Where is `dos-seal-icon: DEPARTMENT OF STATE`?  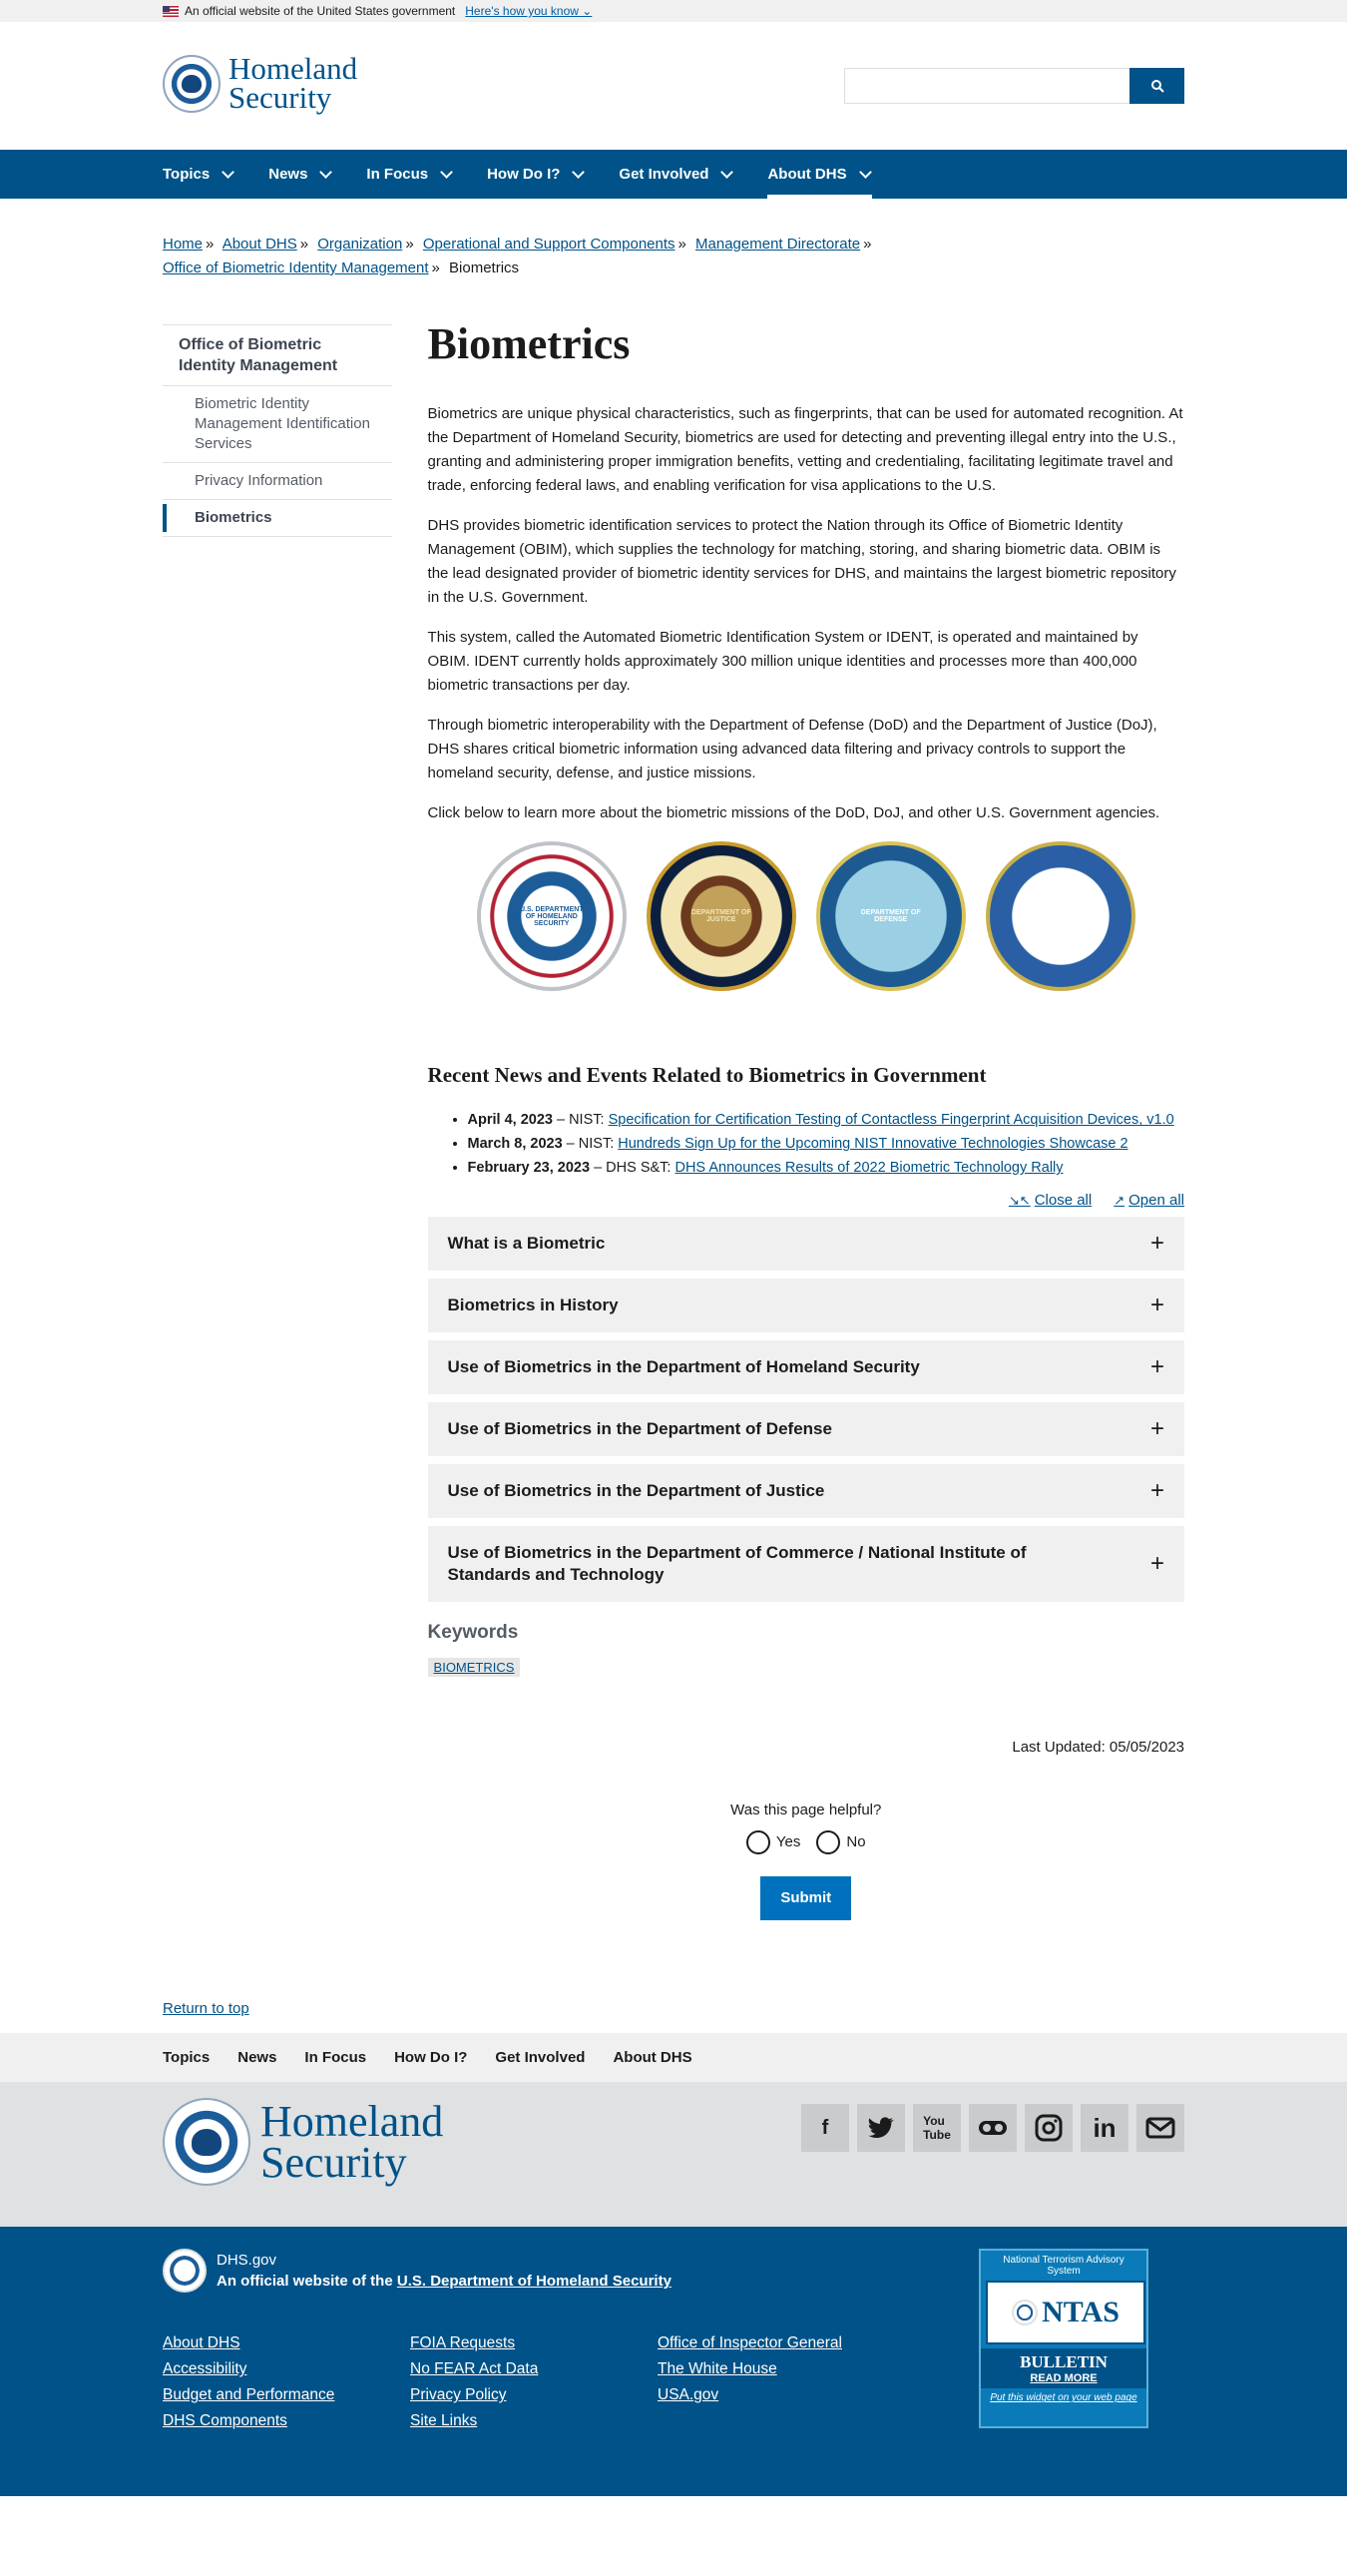 dos-seal-icon: DEPARTMENT OF STATE is located at coordinates (1060, 917).